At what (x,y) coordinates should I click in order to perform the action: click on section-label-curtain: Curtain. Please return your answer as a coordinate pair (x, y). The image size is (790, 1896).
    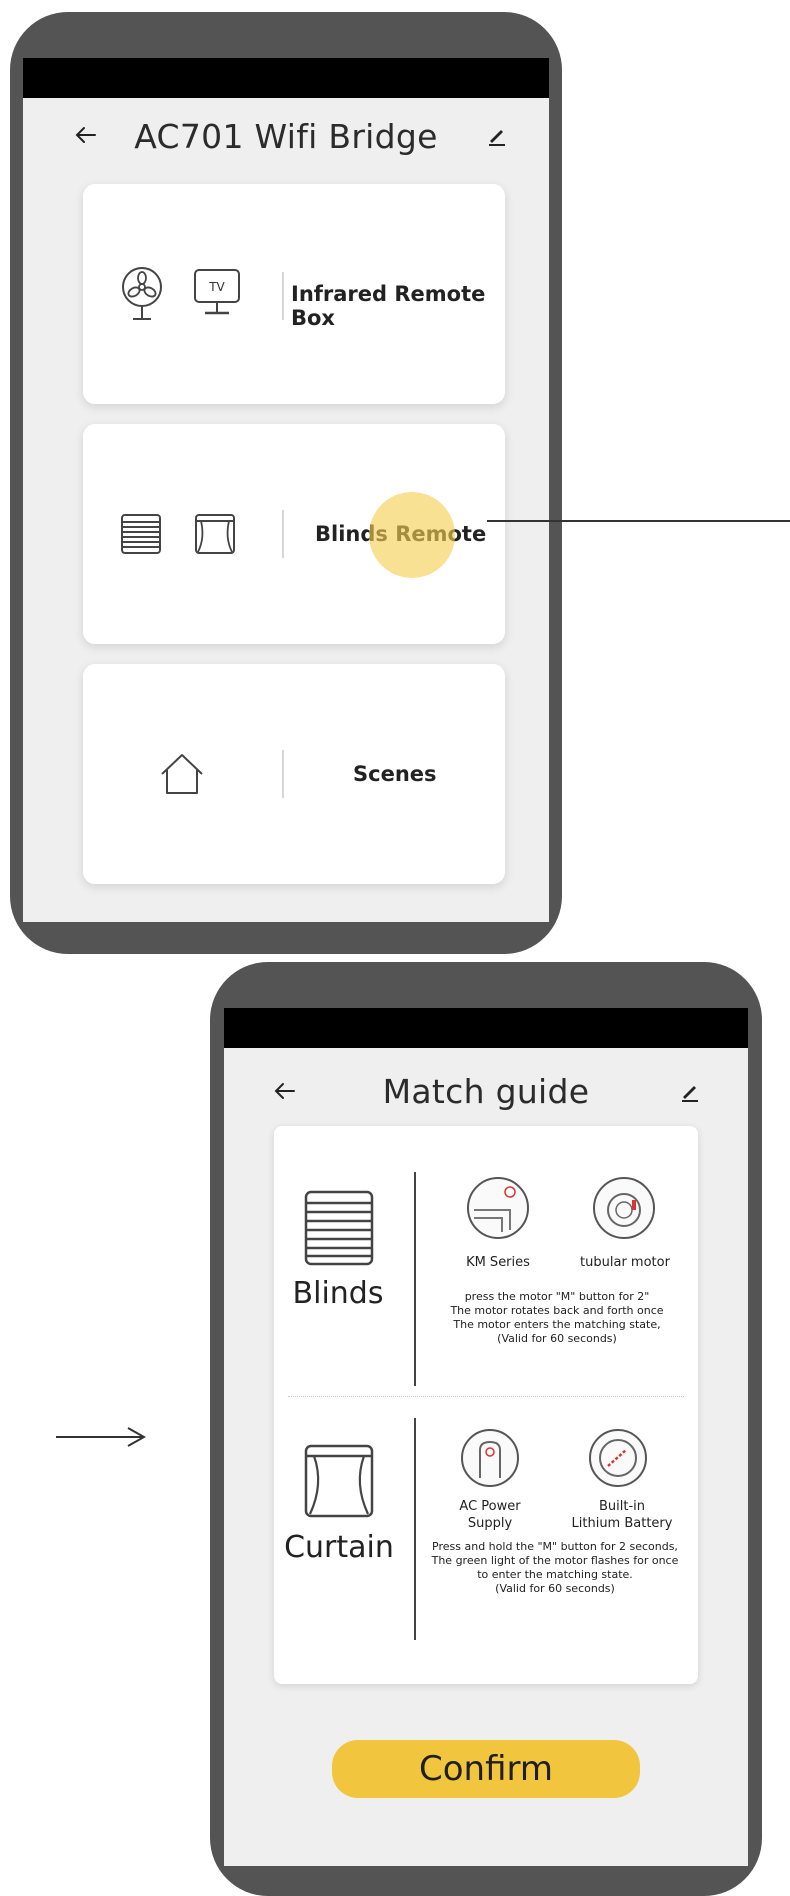
    Looking at the image, I should click on (339, 1547).